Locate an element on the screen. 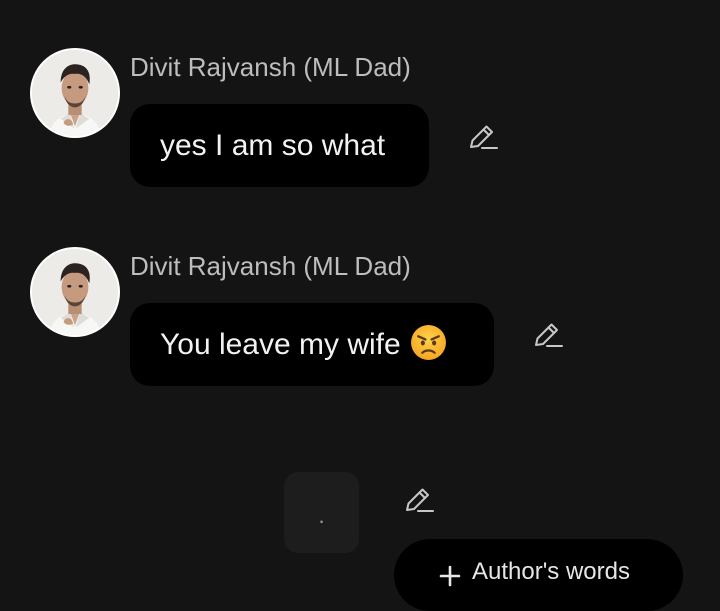  authors-words-button: Author's words is located at coordinates (538, 575).